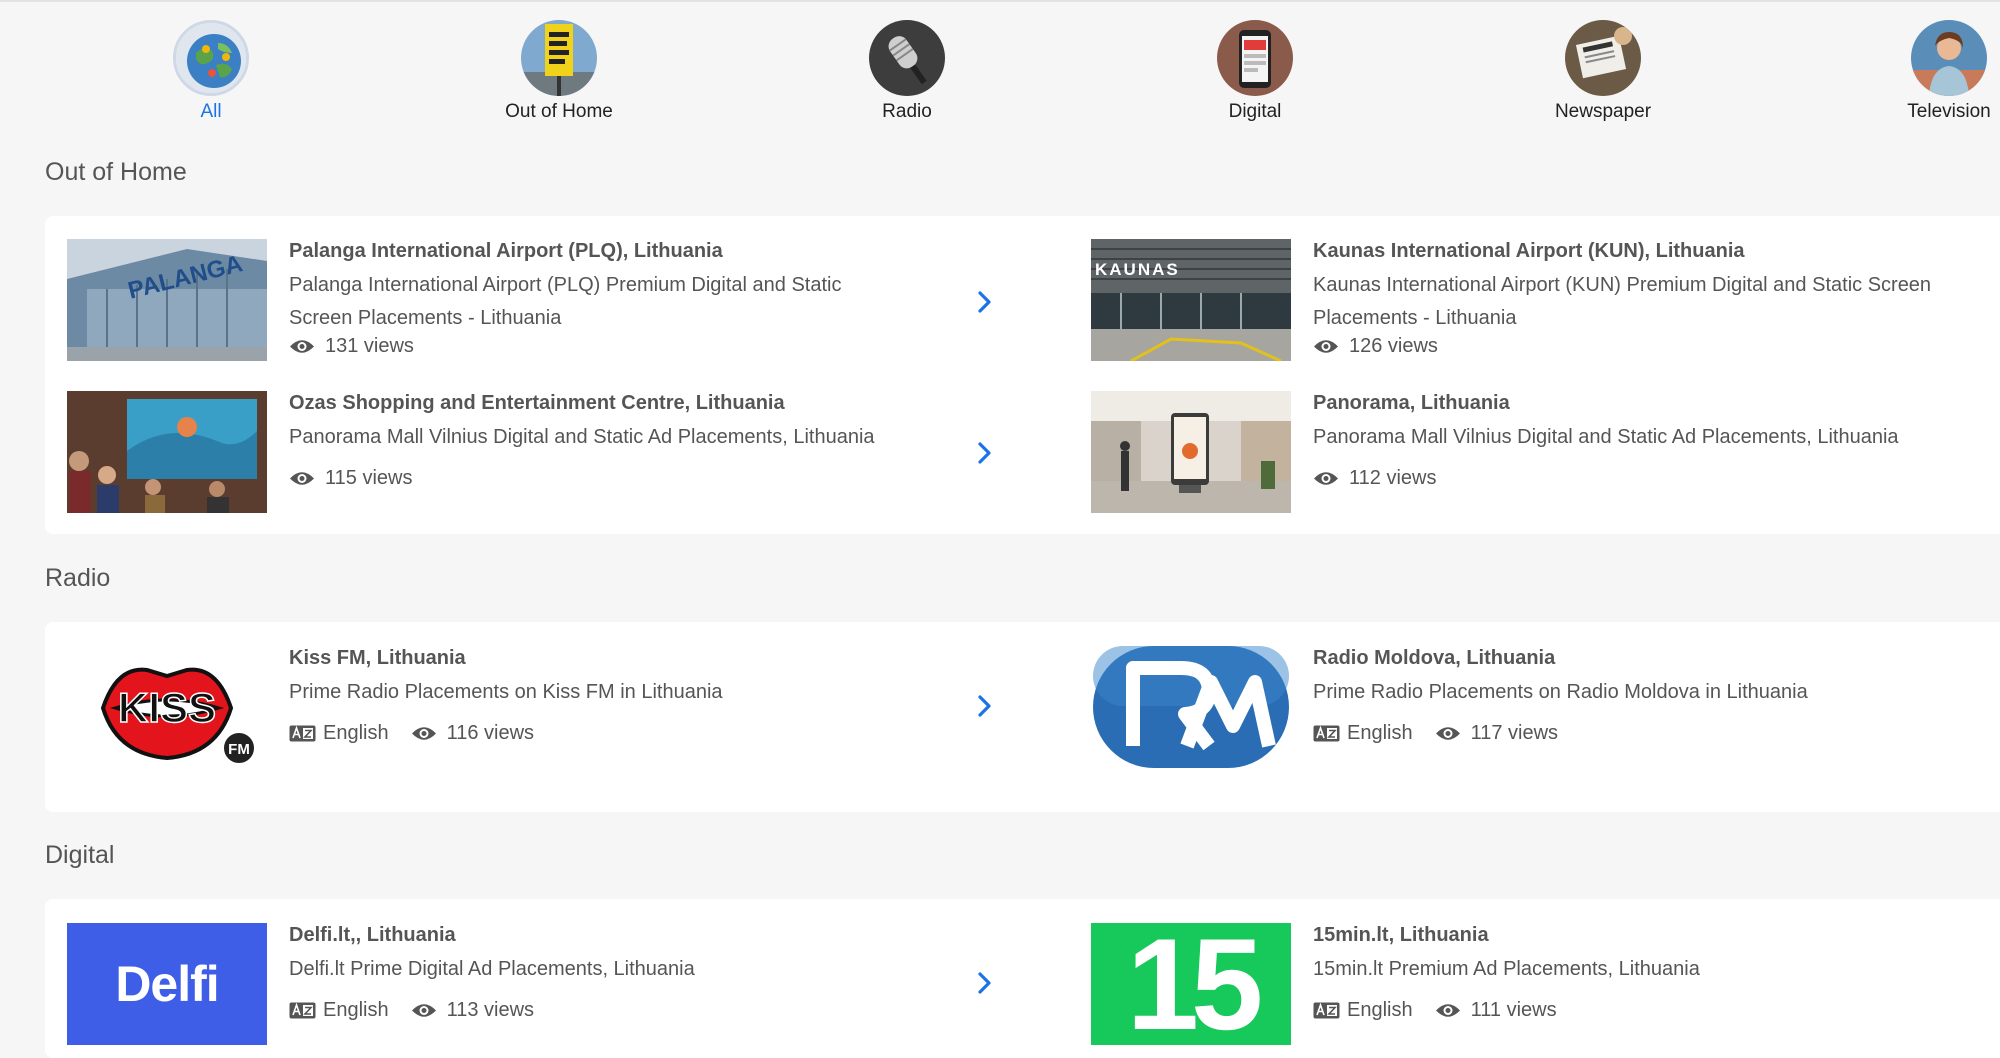  I want to click on listing-title: Radio Moldova, Lithuania, so click(1434, 658).